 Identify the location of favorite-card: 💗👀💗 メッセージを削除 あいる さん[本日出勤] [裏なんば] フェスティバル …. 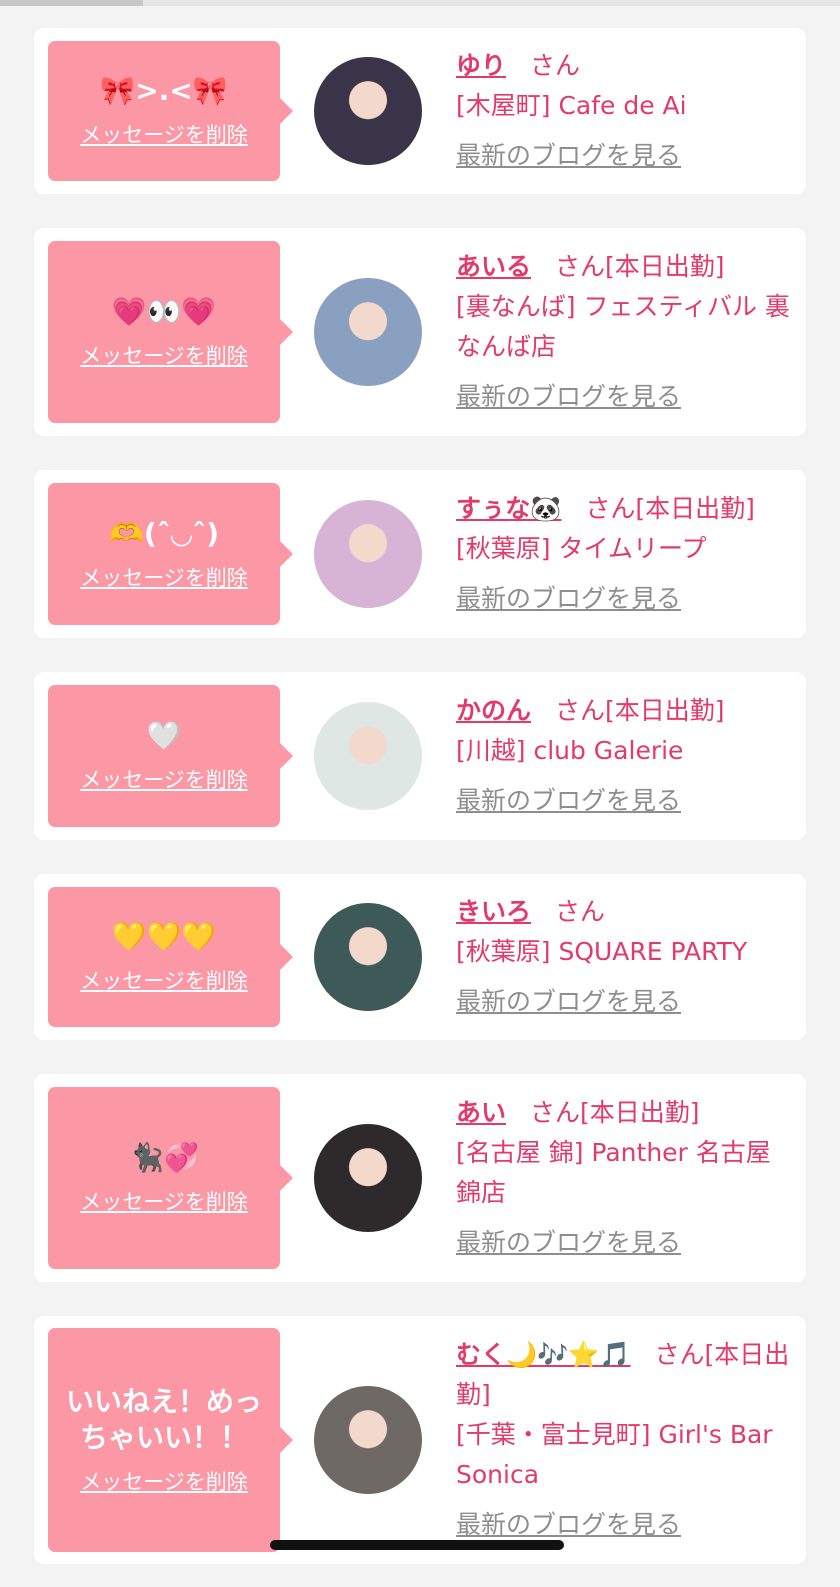
(420, 332).